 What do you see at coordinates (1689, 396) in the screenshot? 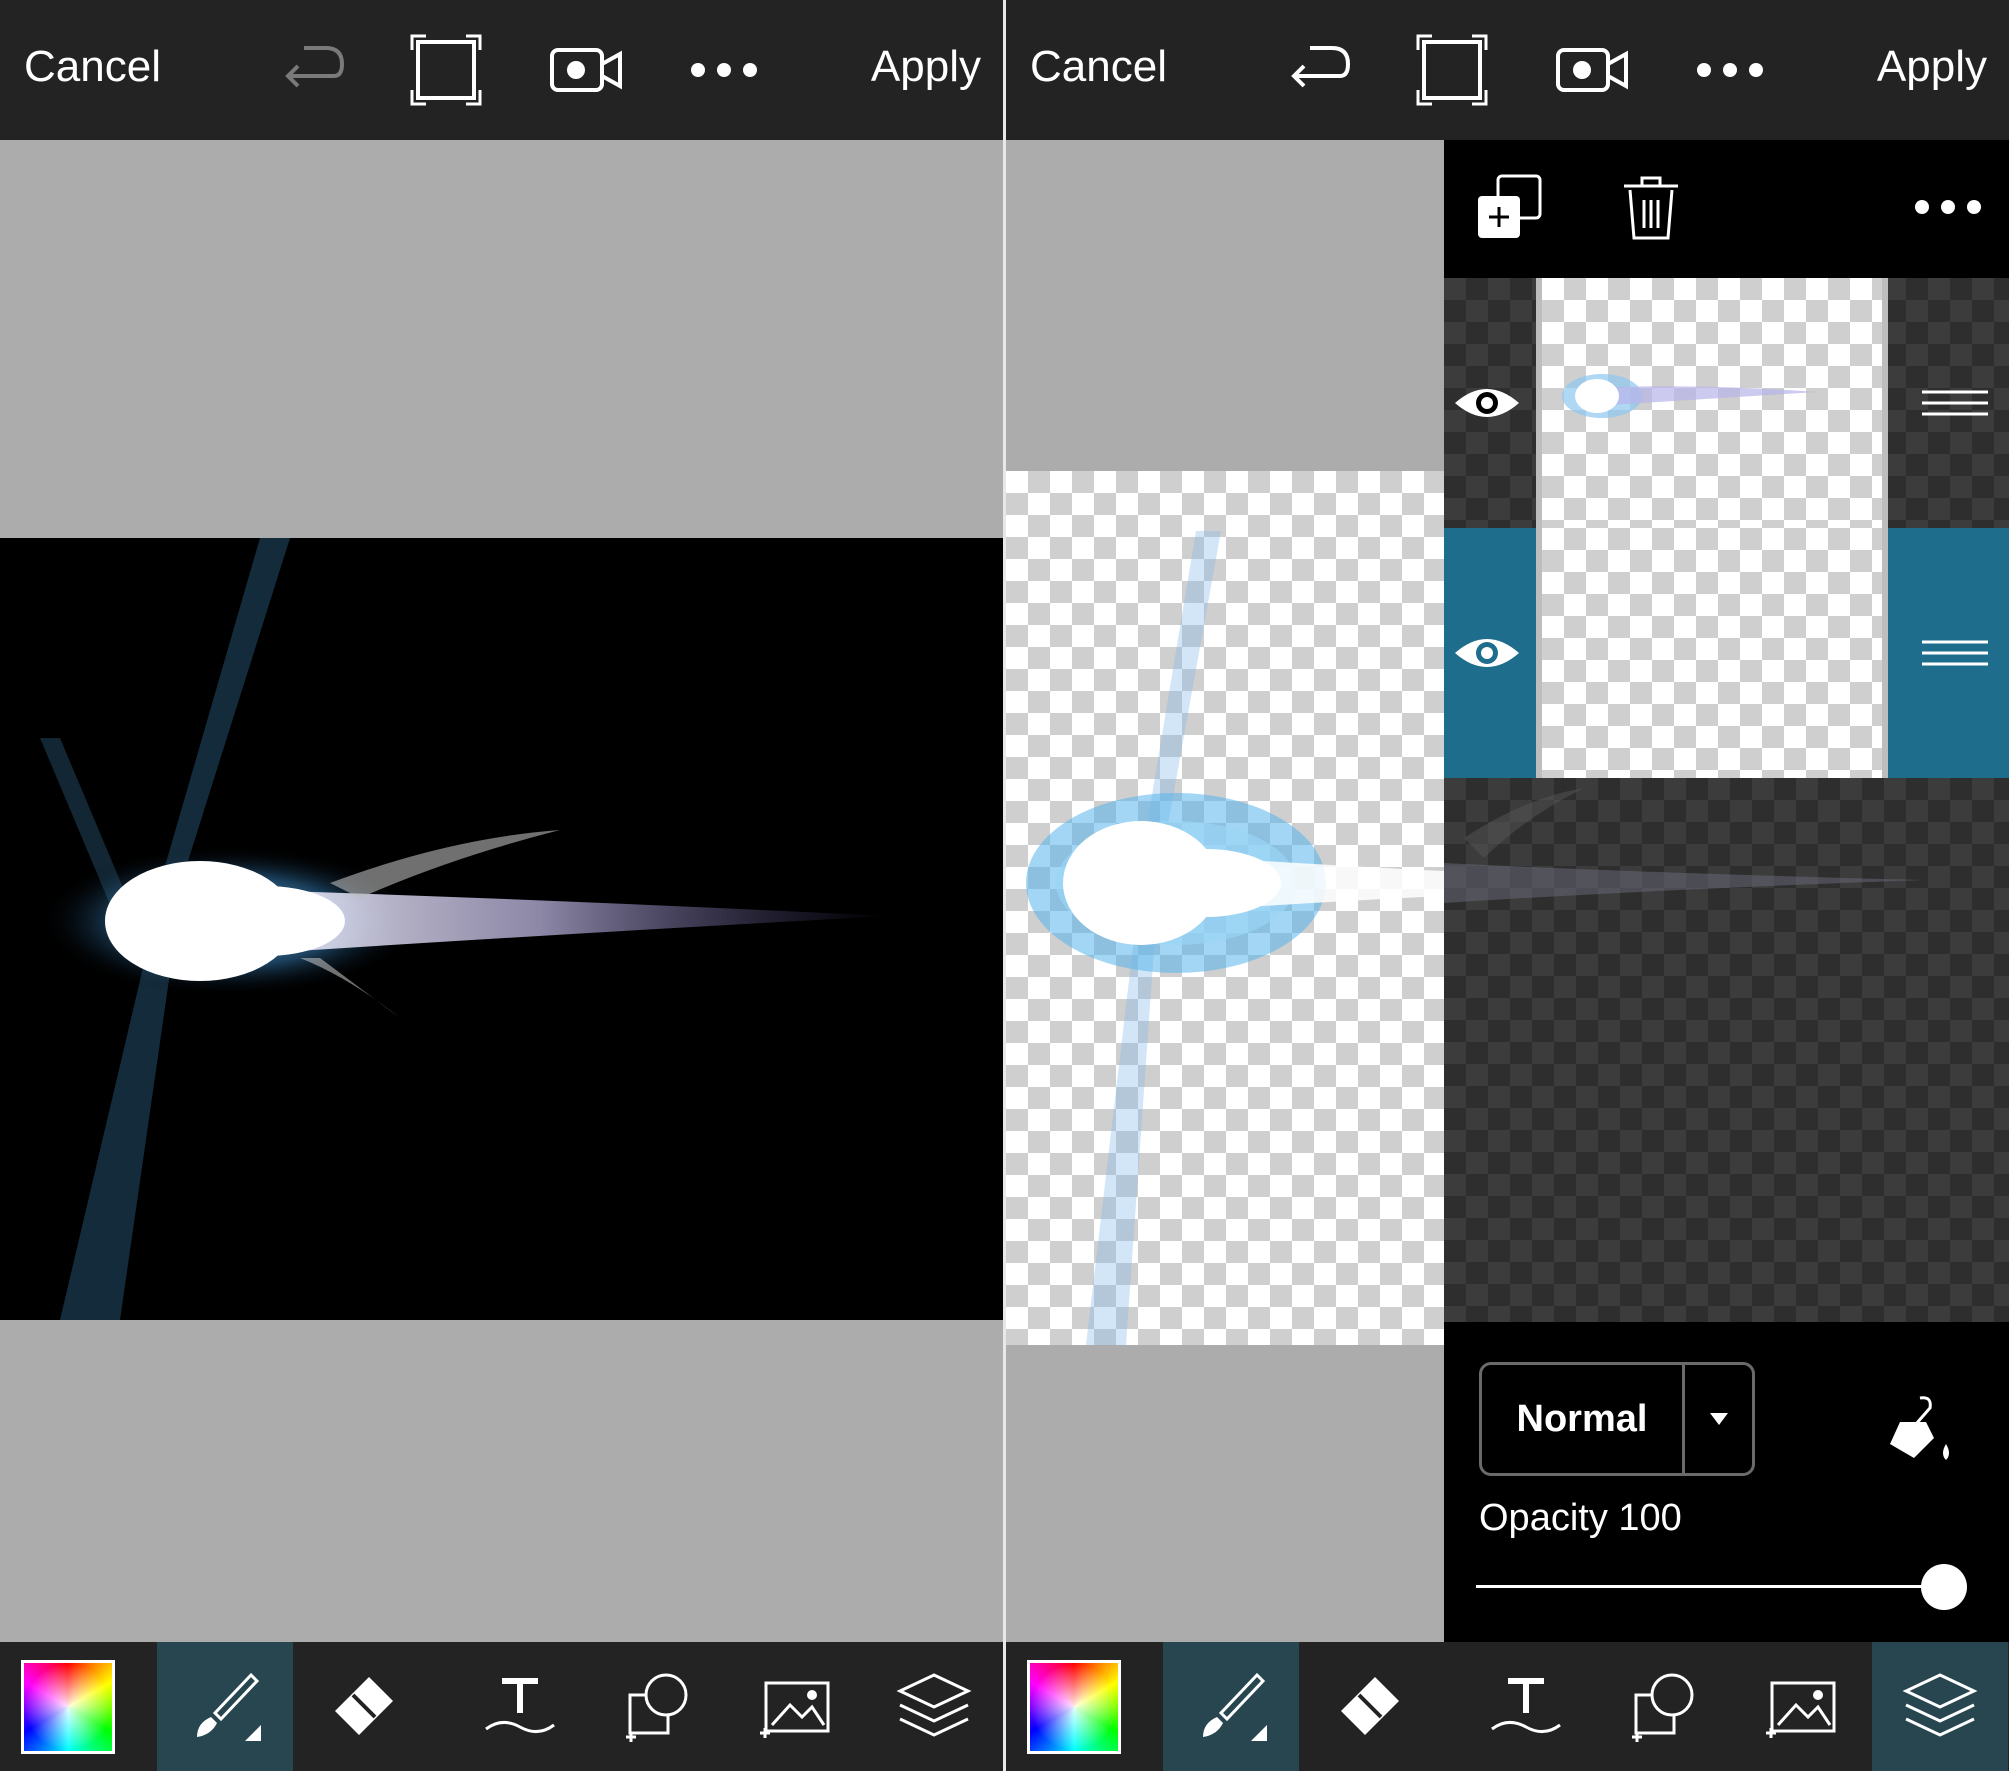
I see `layer-thumbnail-image` at bounding box center [1689, 396].